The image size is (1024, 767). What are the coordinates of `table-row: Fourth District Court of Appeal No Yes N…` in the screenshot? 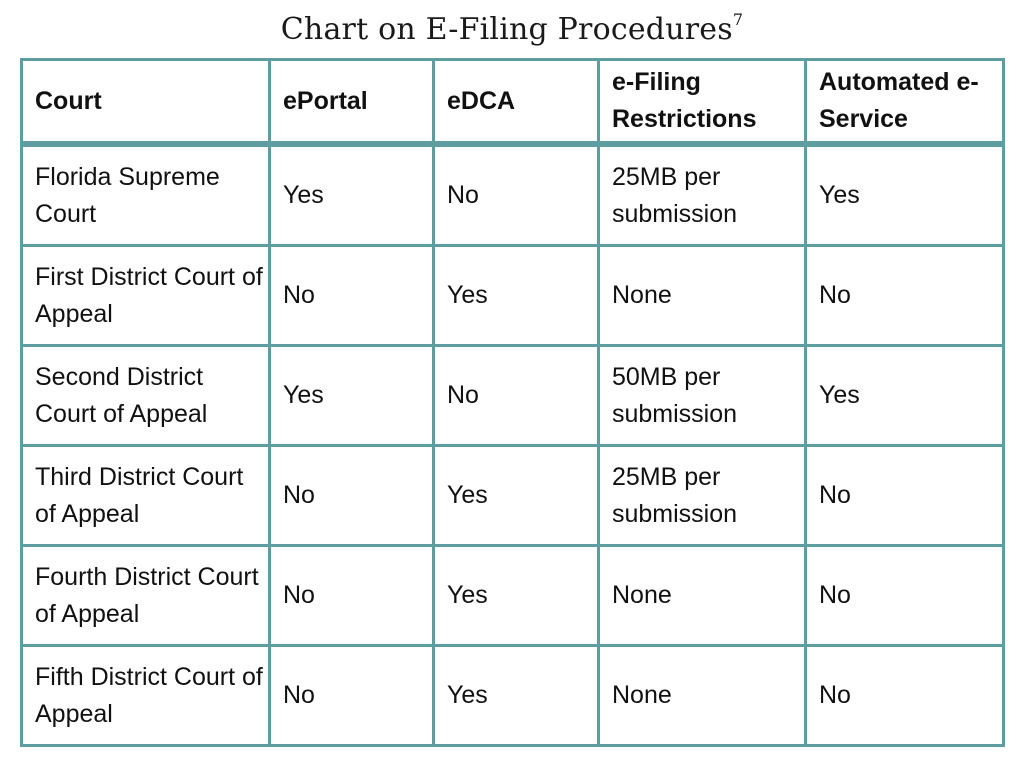 It's located at (512, 595).